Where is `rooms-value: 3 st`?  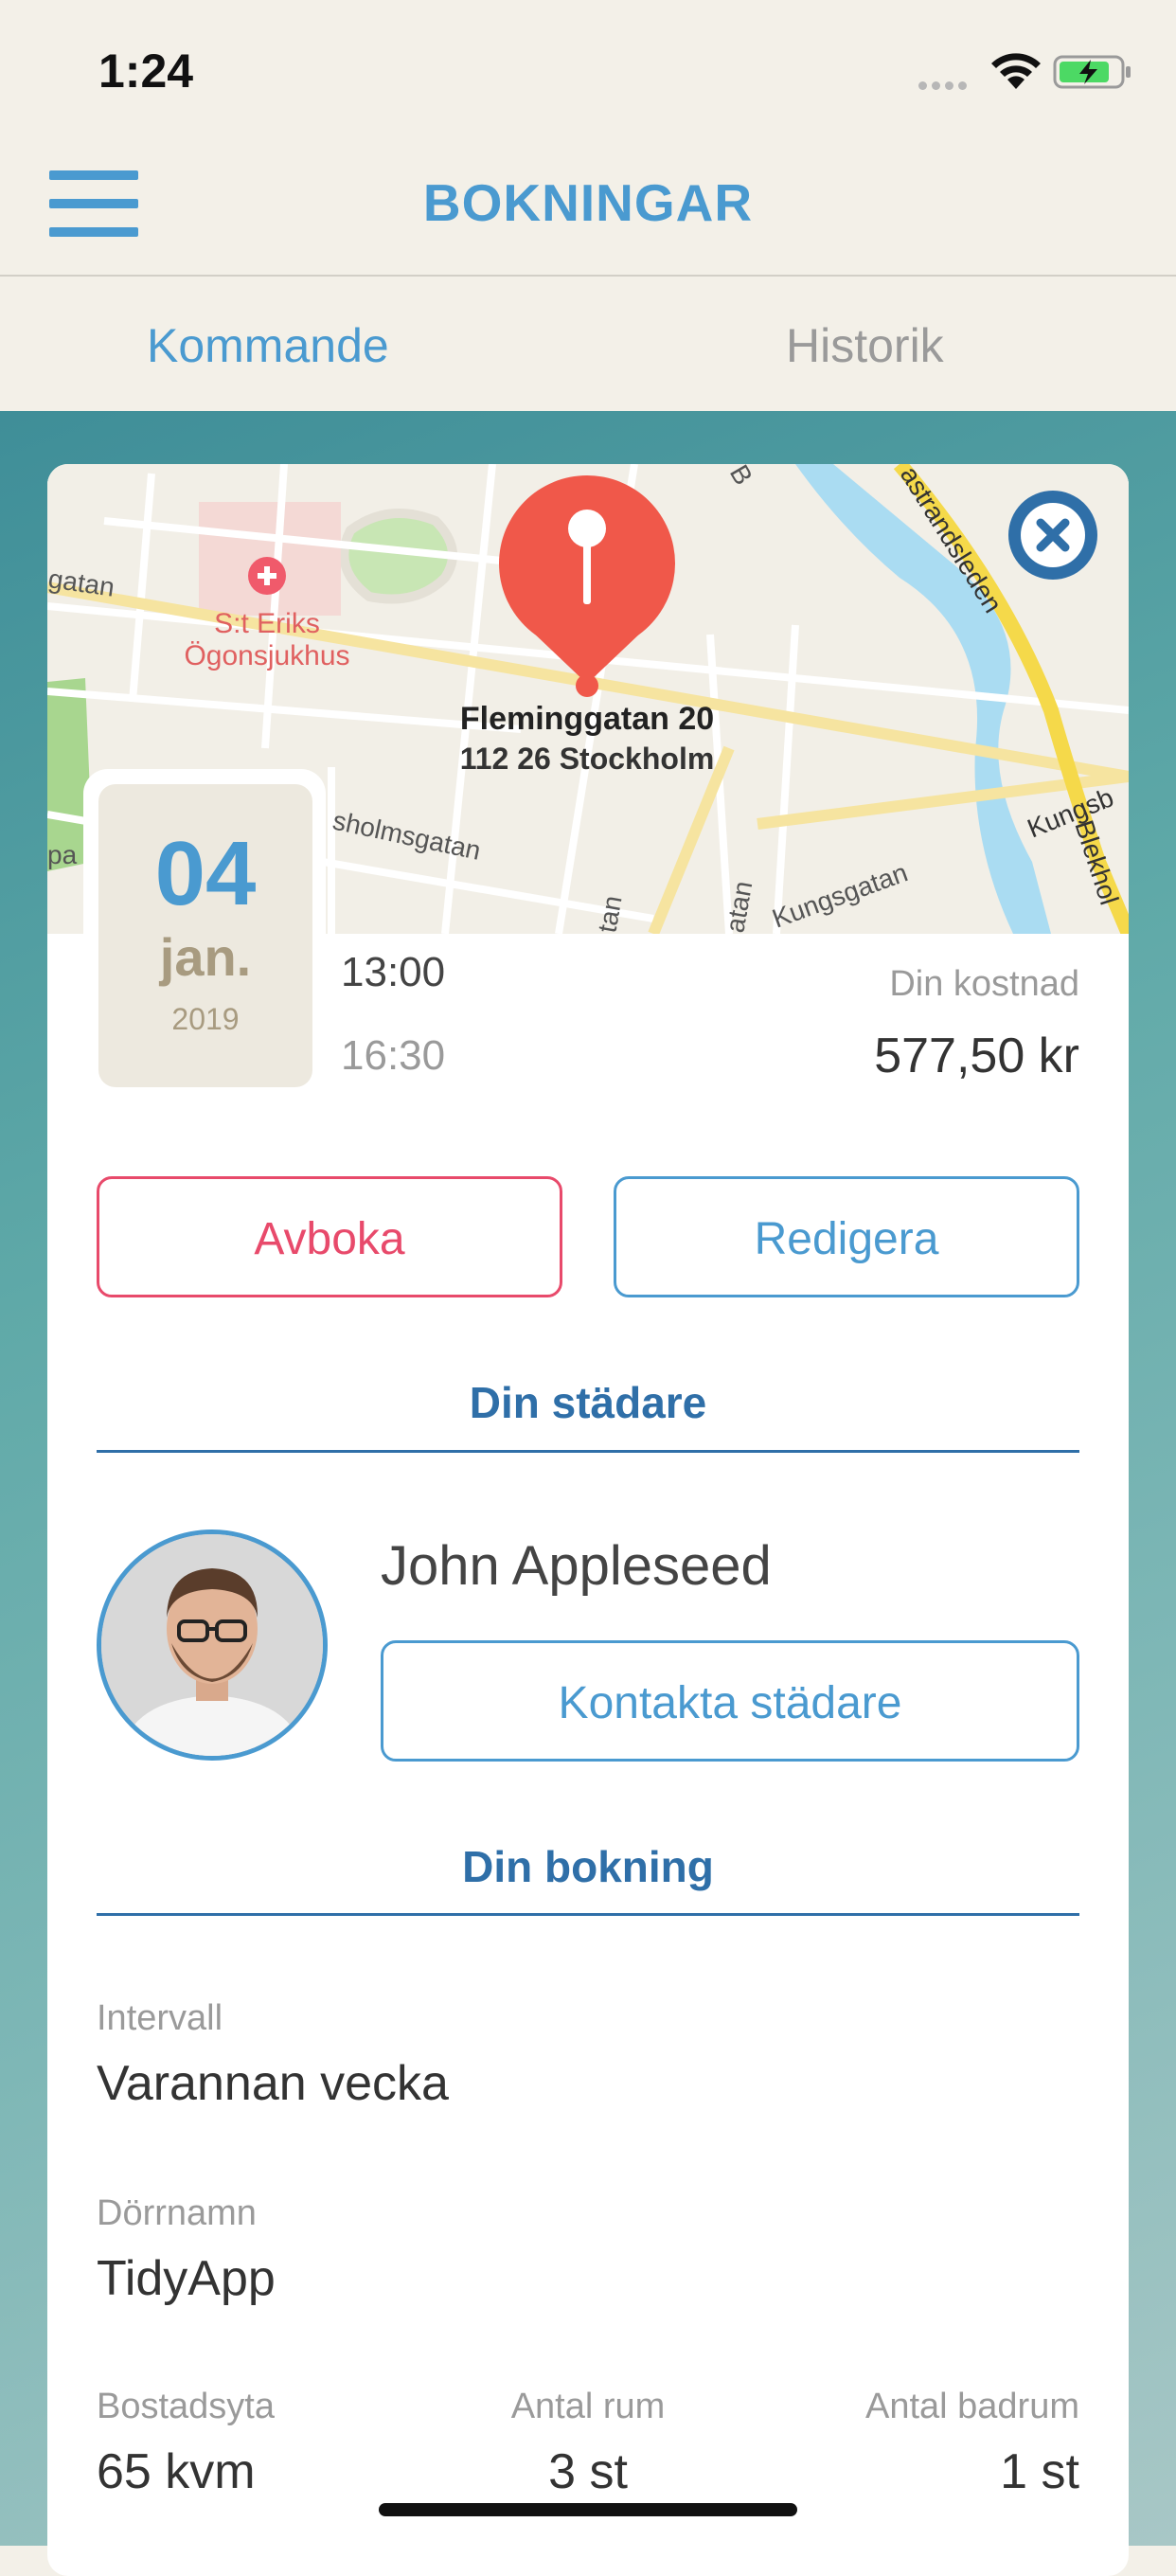
rooms-value: 3 st is located at coordinates (588, 2471).